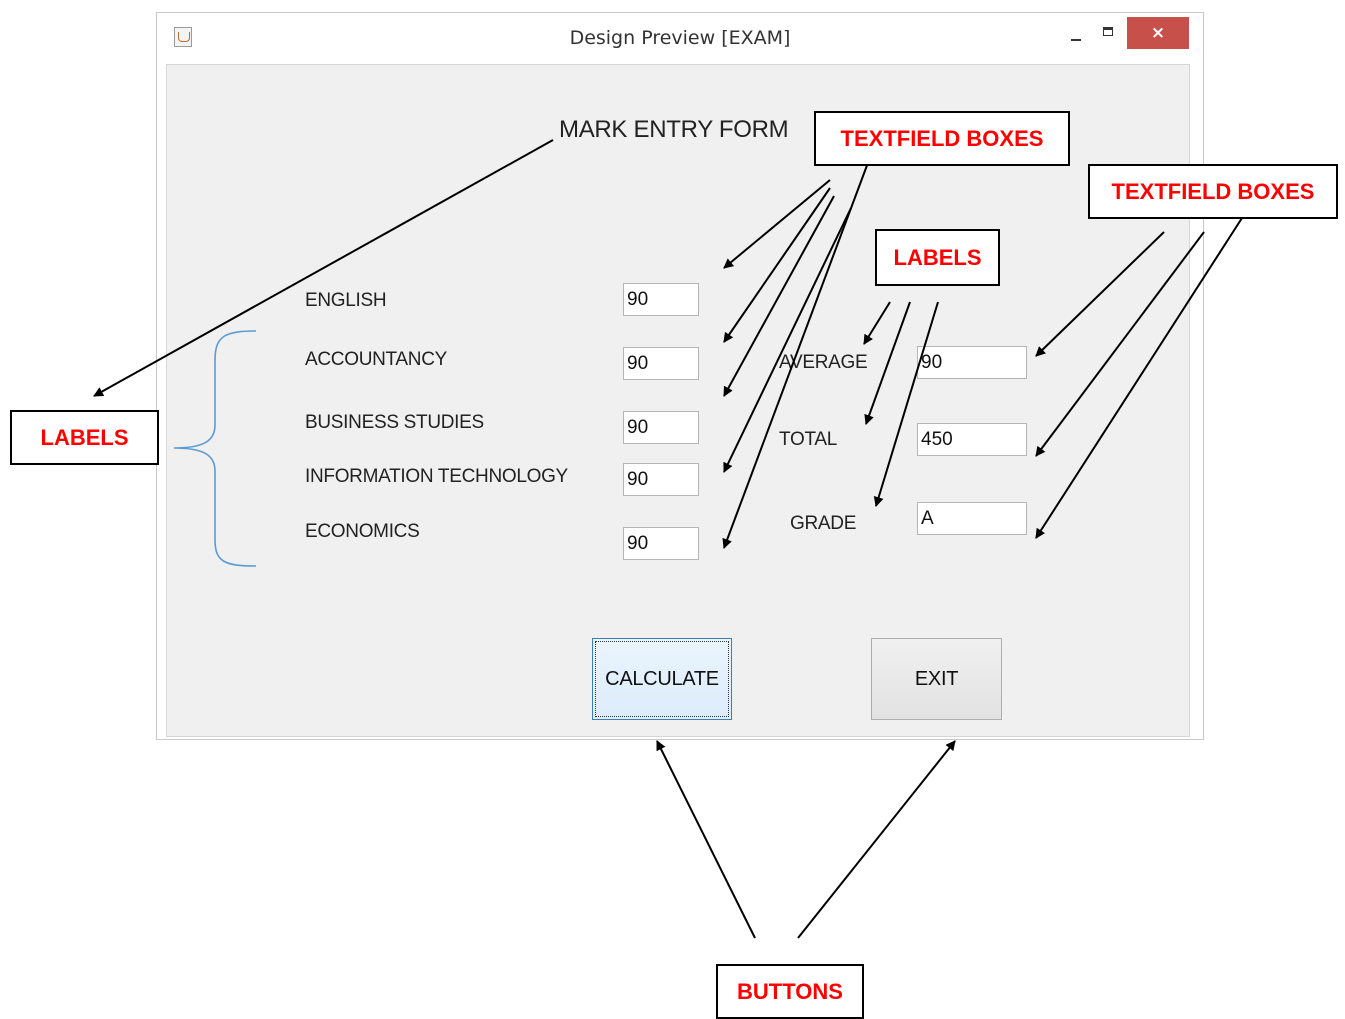 The width and height of the screenshot is (1345, 1019). Describe the element at coordinates (323, 268) in the screenshot. I see `arrow-heading-to-labels` at that location.